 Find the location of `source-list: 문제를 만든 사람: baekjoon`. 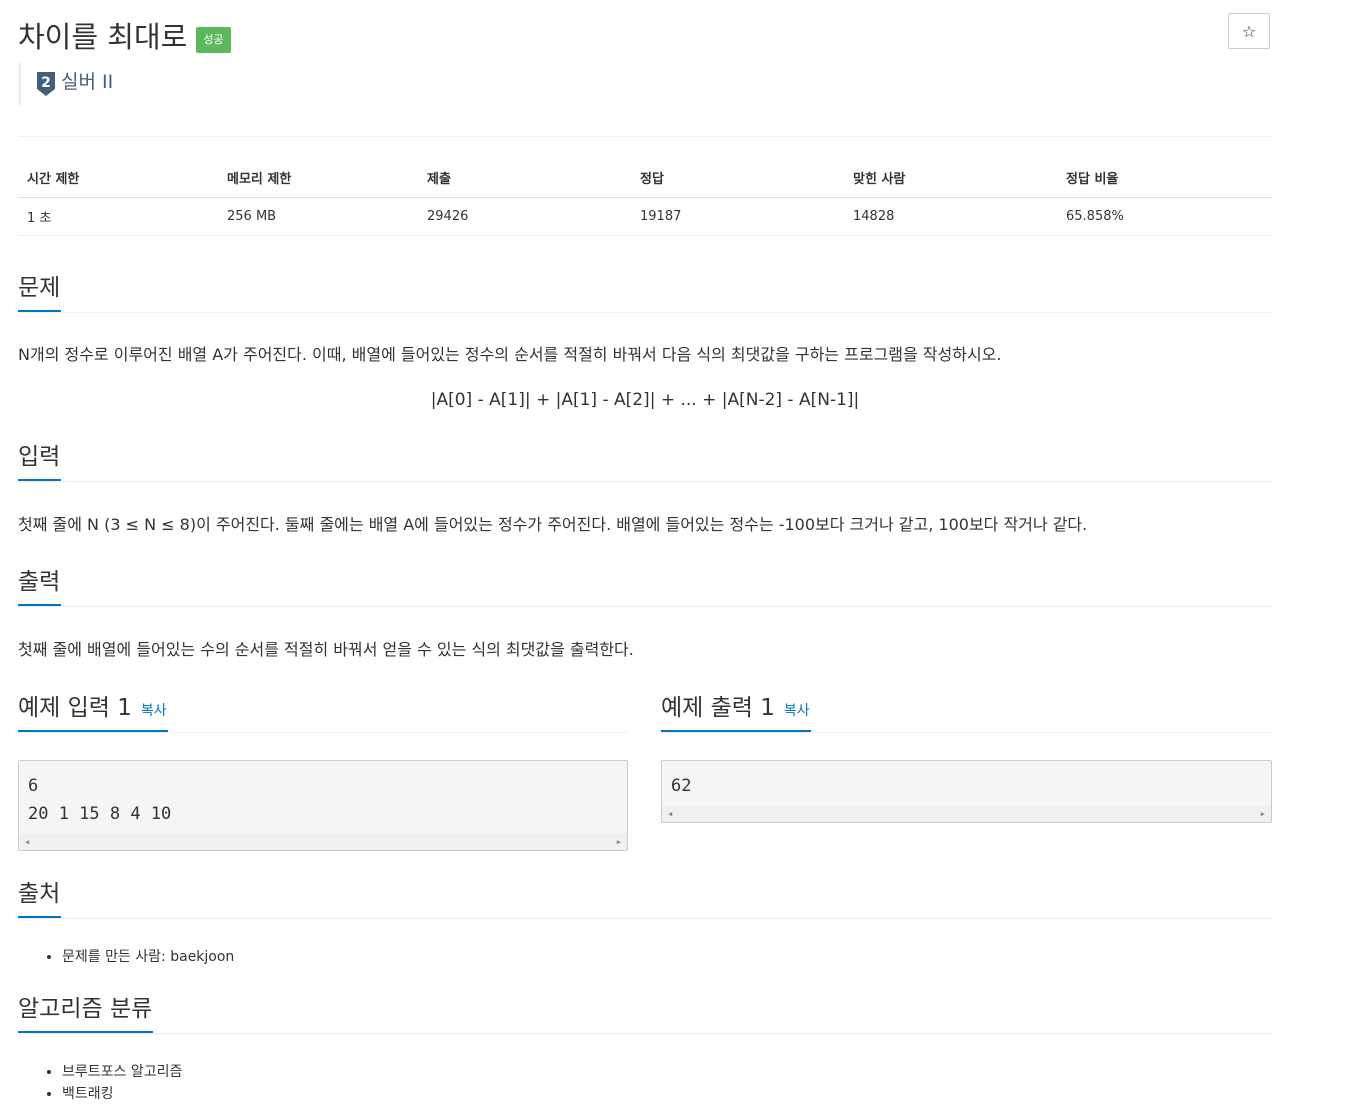

source-list: 문제를 만든 사람: baekjoon is located at coordinates (645, 957).